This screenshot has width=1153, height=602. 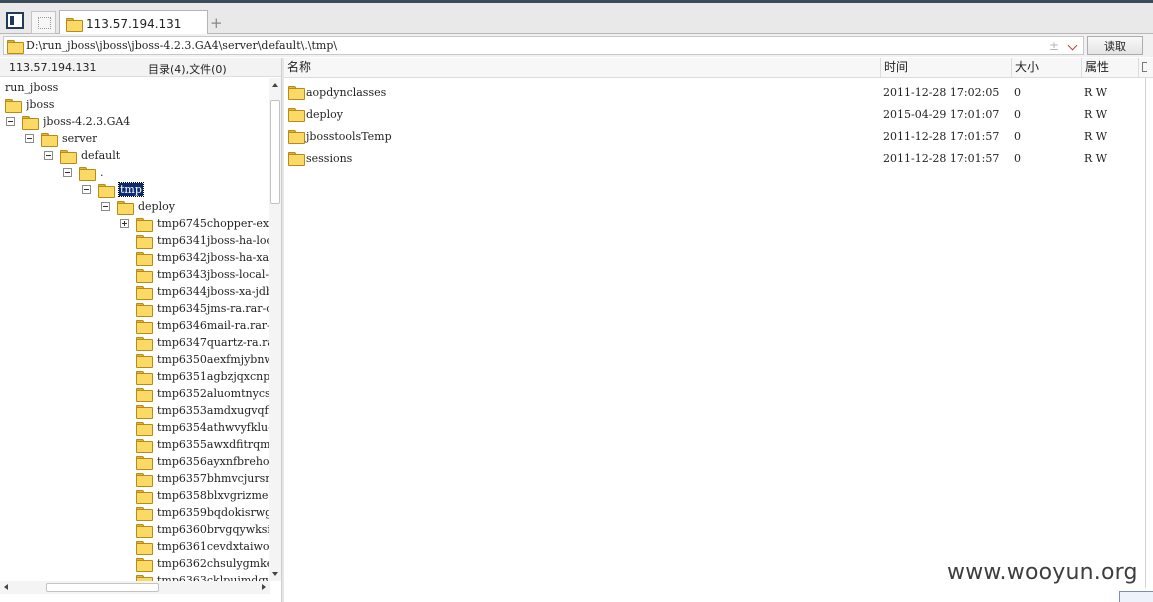 I want to click on tree-node: tmp6350aexfmjybnw-e, so click(x=203, y=359).